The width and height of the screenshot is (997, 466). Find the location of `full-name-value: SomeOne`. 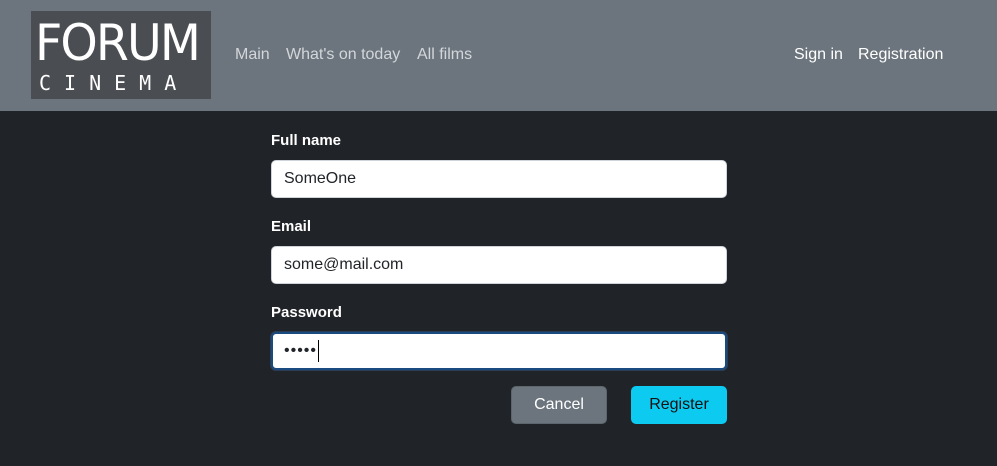

full-name-value: SomeOne is located at coordinates (320, 178).